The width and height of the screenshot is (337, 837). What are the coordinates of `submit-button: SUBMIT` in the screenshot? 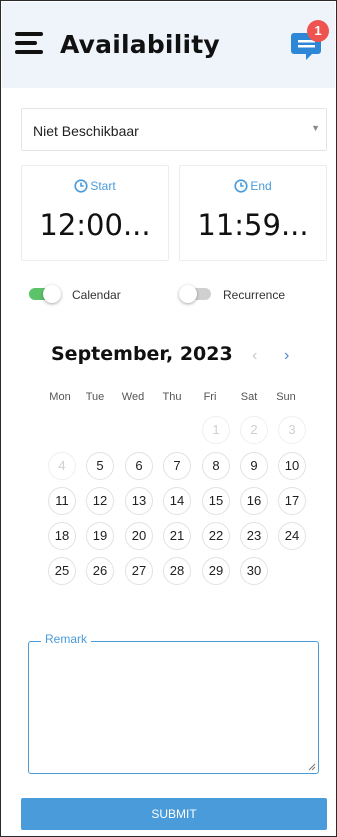 It's located at (174, 814).